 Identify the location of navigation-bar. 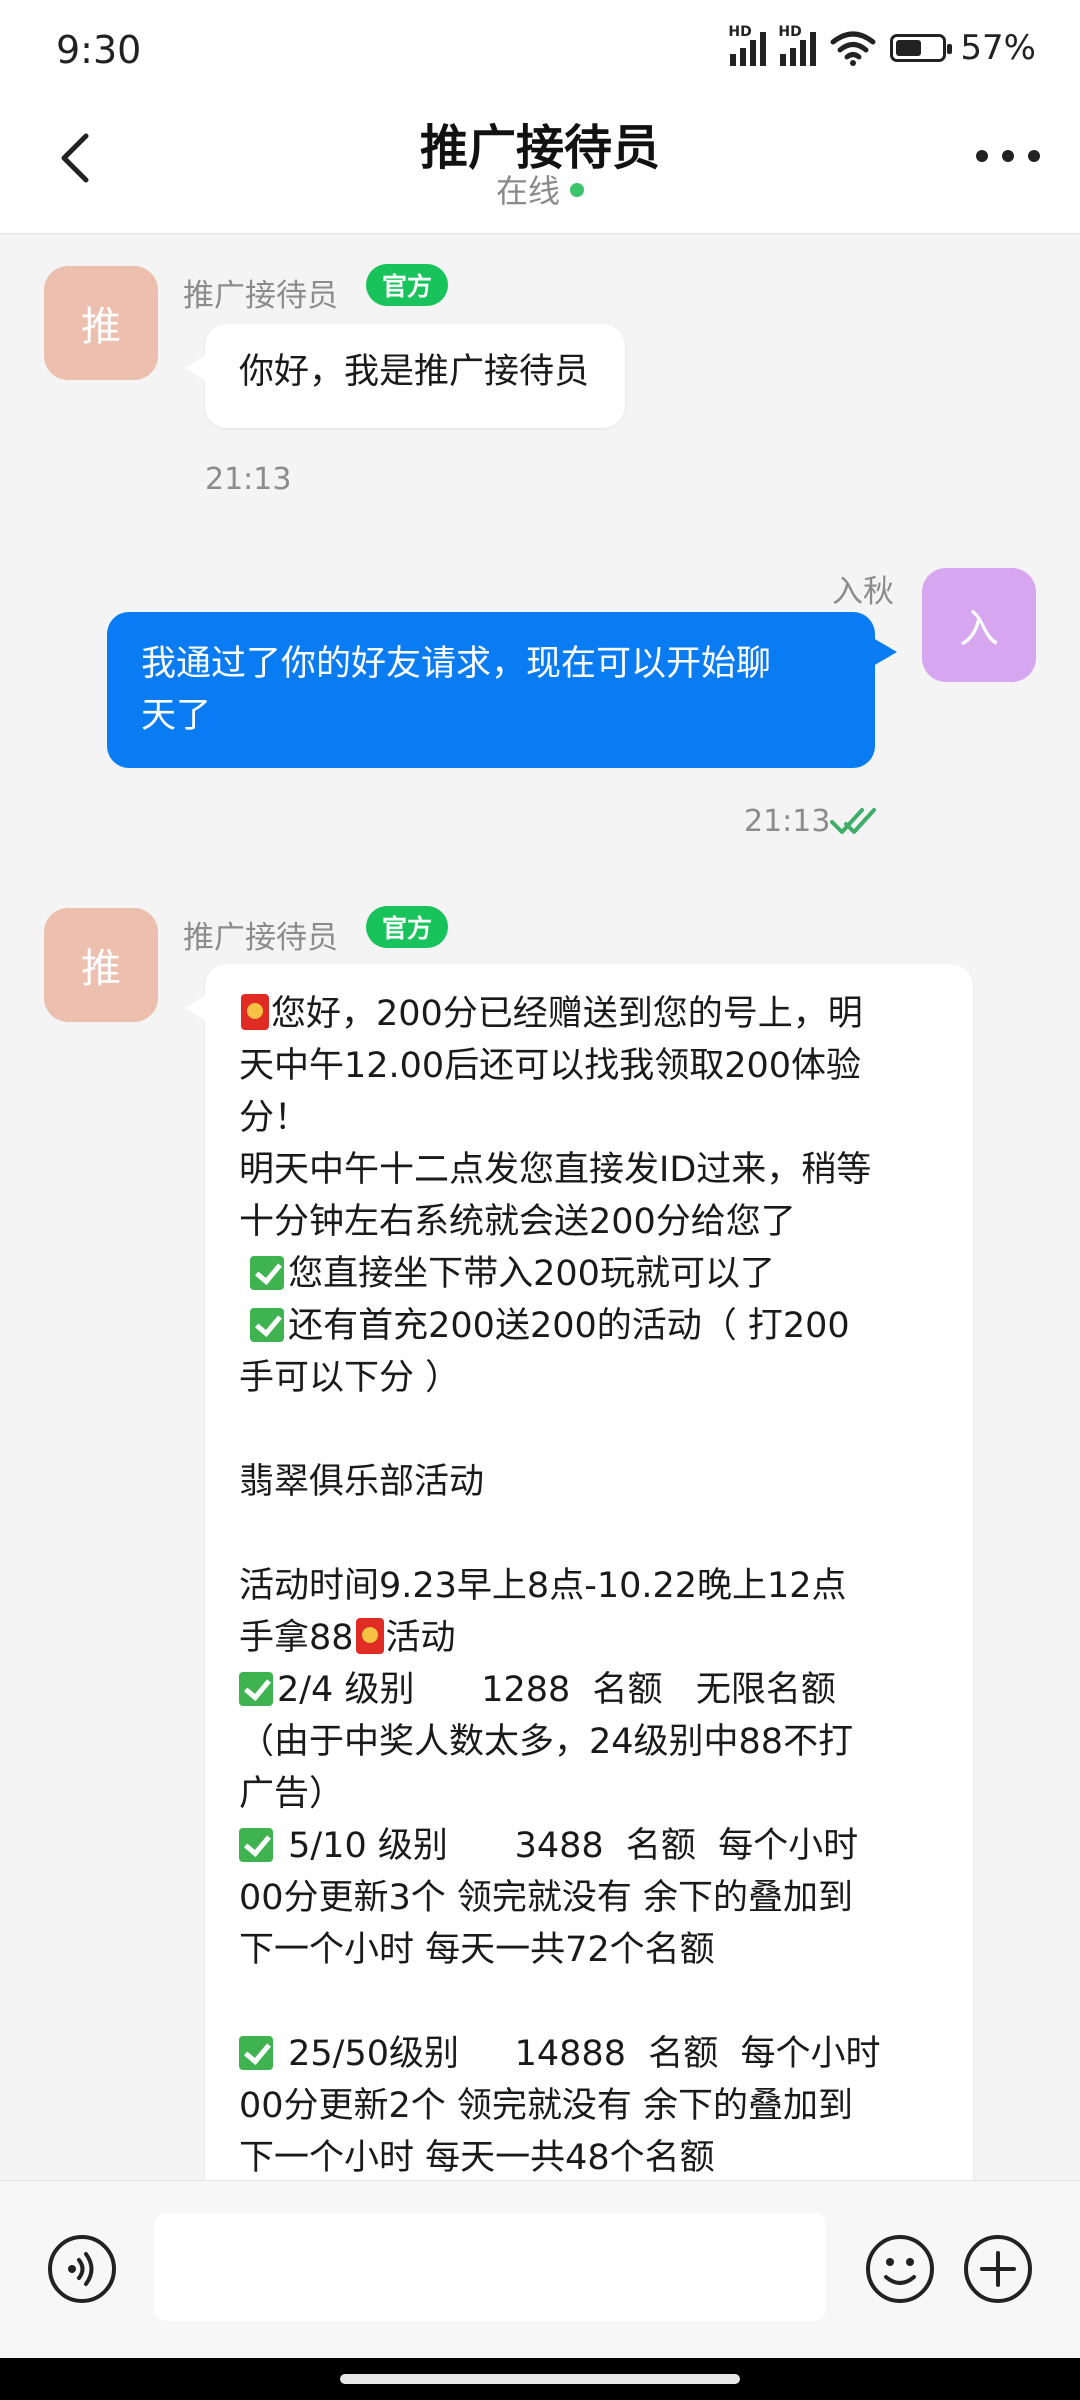
(540, 2379).